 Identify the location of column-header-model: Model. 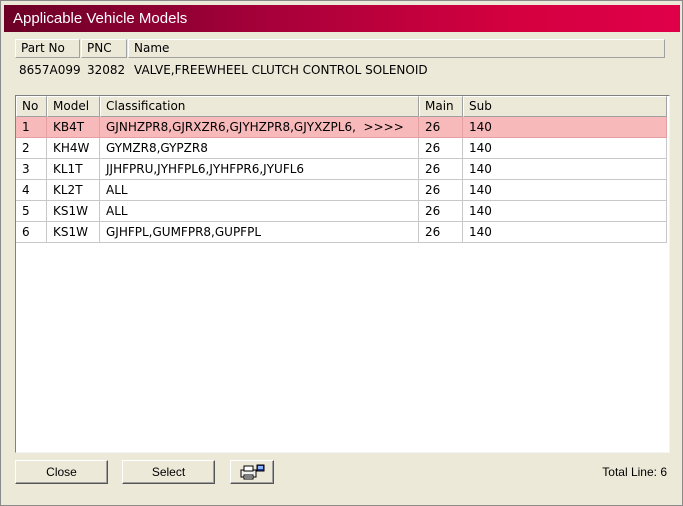
(73, 106).